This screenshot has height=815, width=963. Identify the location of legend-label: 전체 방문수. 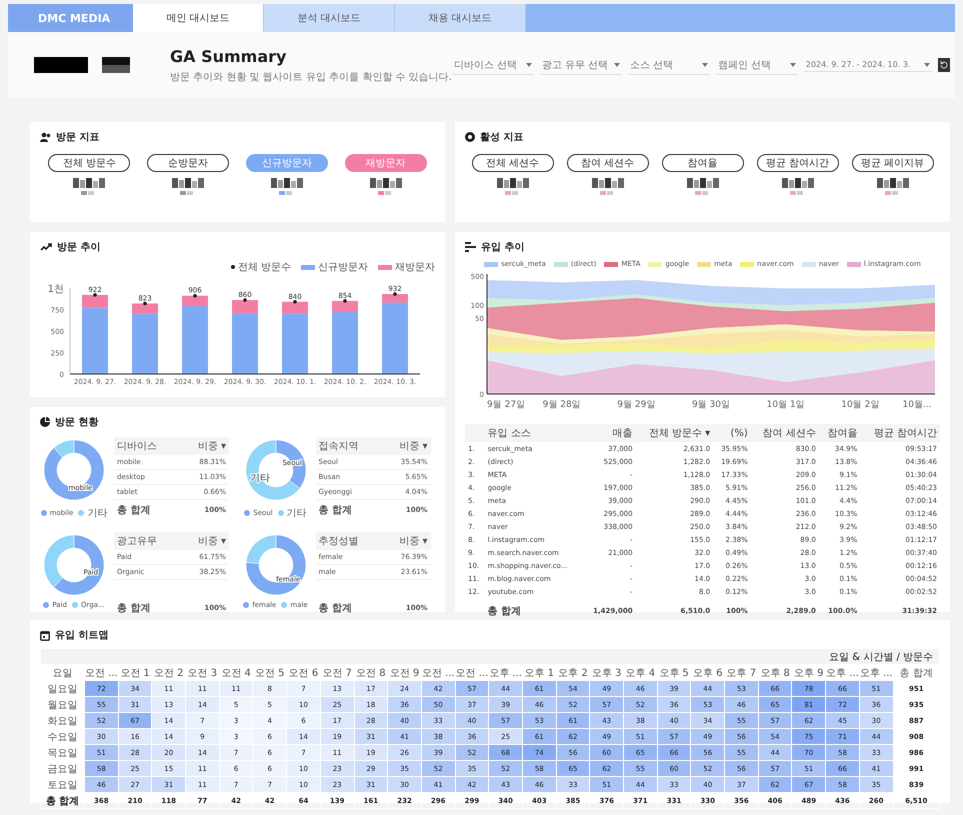
(264, 267).